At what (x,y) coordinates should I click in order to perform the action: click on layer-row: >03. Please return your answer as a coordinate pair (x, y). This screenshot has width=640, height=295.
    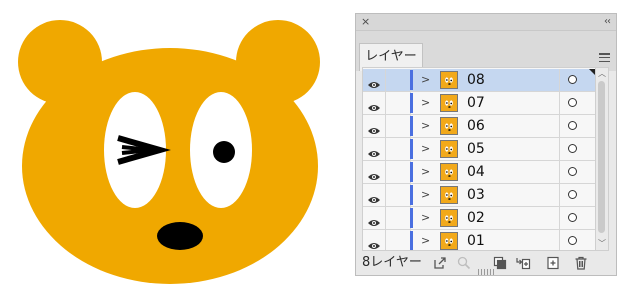
    Looking at the image, I should click on (479, 195).